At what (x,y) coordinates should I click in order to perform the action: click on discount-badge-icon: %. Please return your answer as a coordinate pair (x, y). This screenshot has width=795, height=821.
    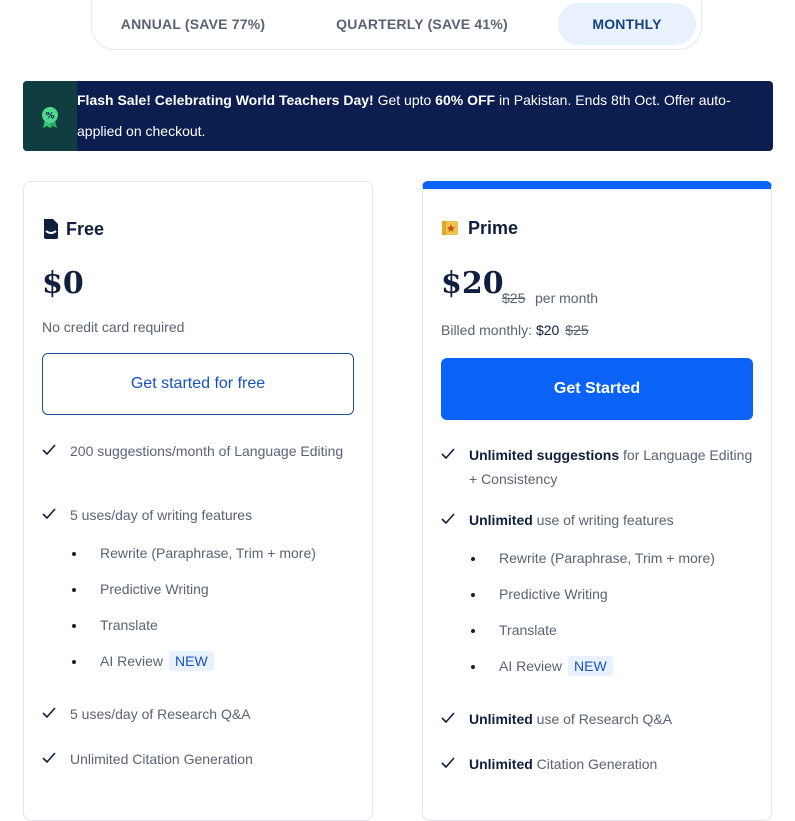
    Looking at the image, I should click on (50, 117).